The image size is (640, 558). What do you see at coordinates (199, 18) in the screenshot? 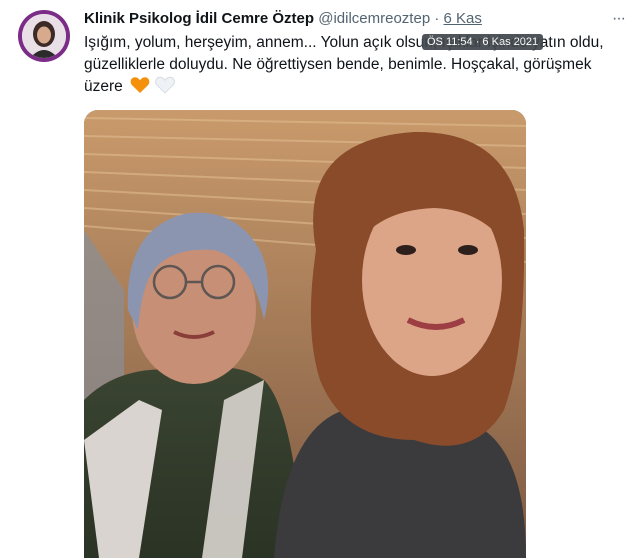
I see `author-display-name: Klinik Psikolog İdil Cemre Öztep` at bounding box center [199, 18].